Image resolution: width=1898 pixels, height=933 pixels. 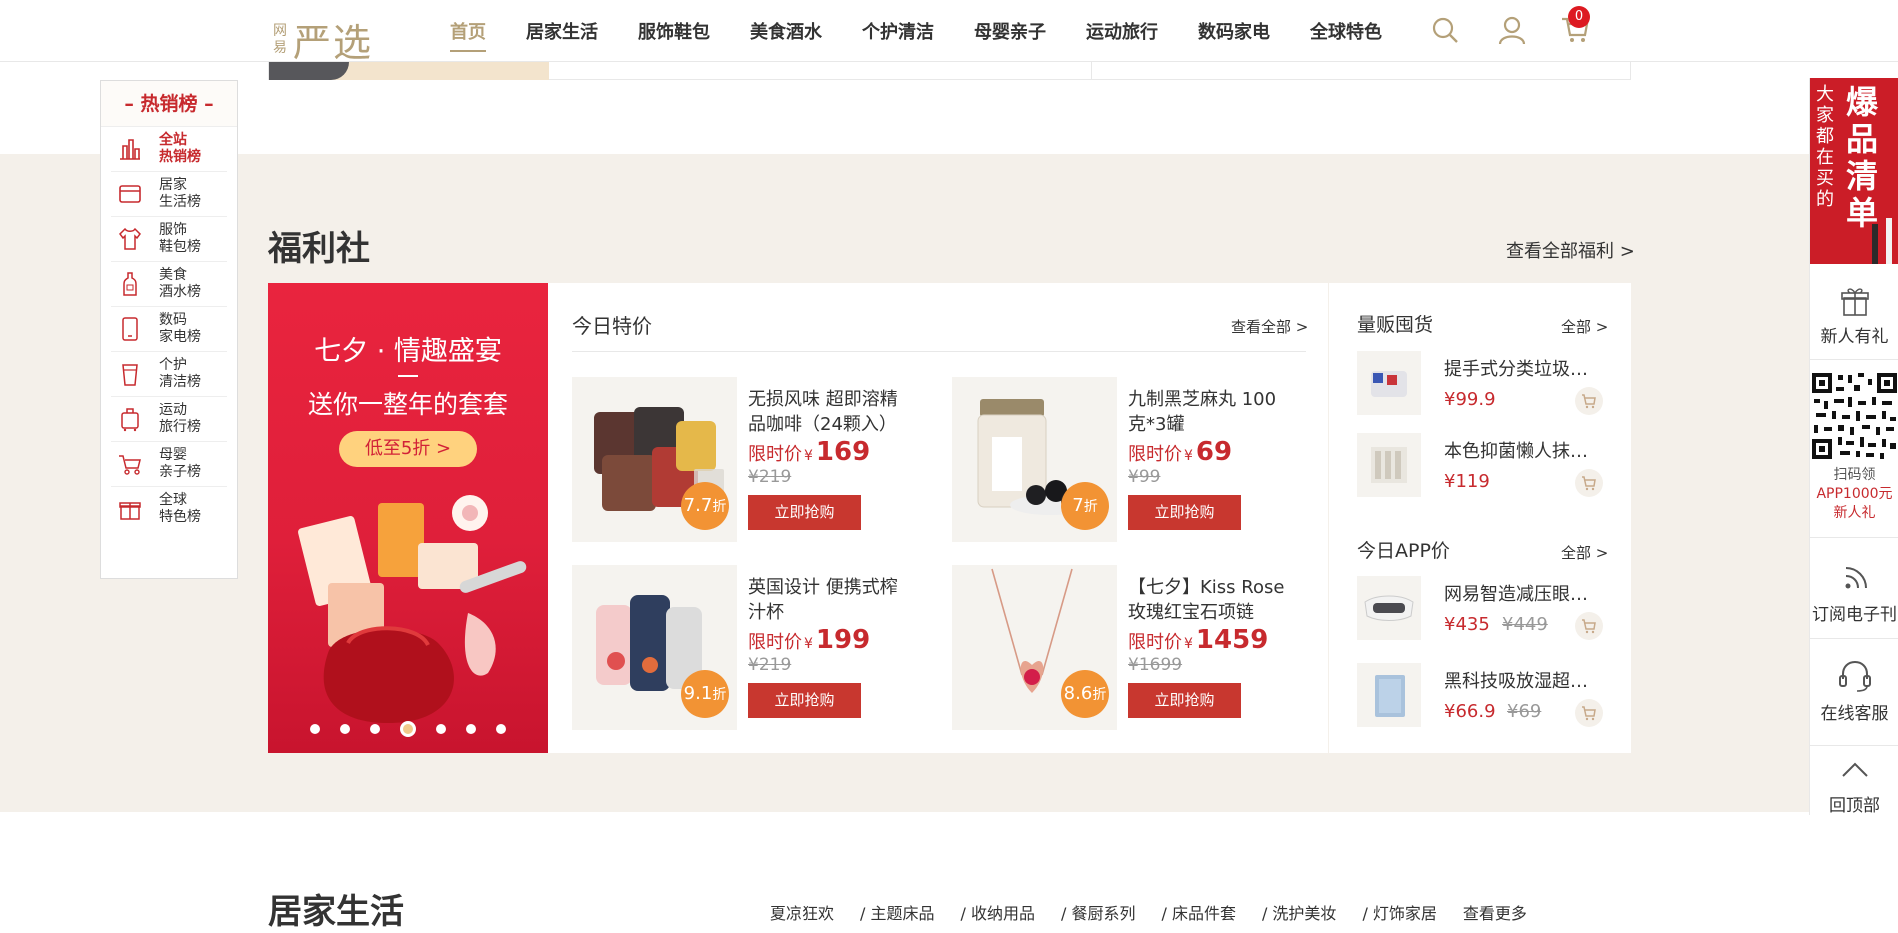 I want to click on deal-original-price: ¥1699, so click(x=1155, y=665).